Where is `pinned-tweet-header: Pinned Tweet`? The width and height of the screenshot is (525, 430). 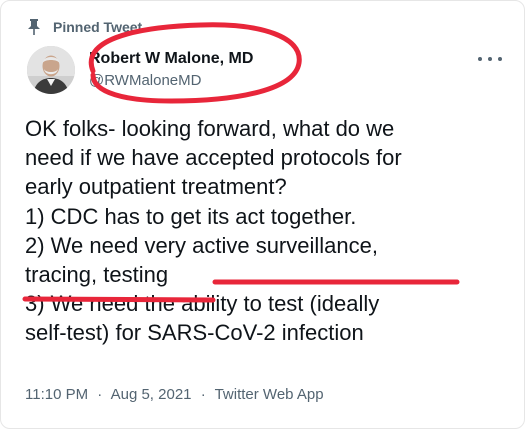 pinned-tweet-header: Pinned Tweet is located at coordinates (84, 27).